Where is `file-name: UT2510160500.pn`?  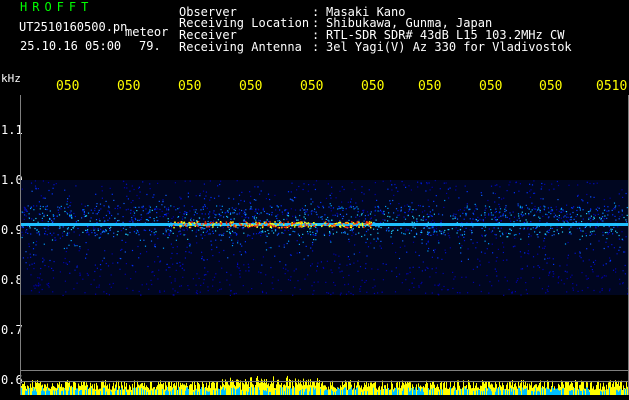 file-name: UT2510160500.pn is located at coordinates (73, 27).